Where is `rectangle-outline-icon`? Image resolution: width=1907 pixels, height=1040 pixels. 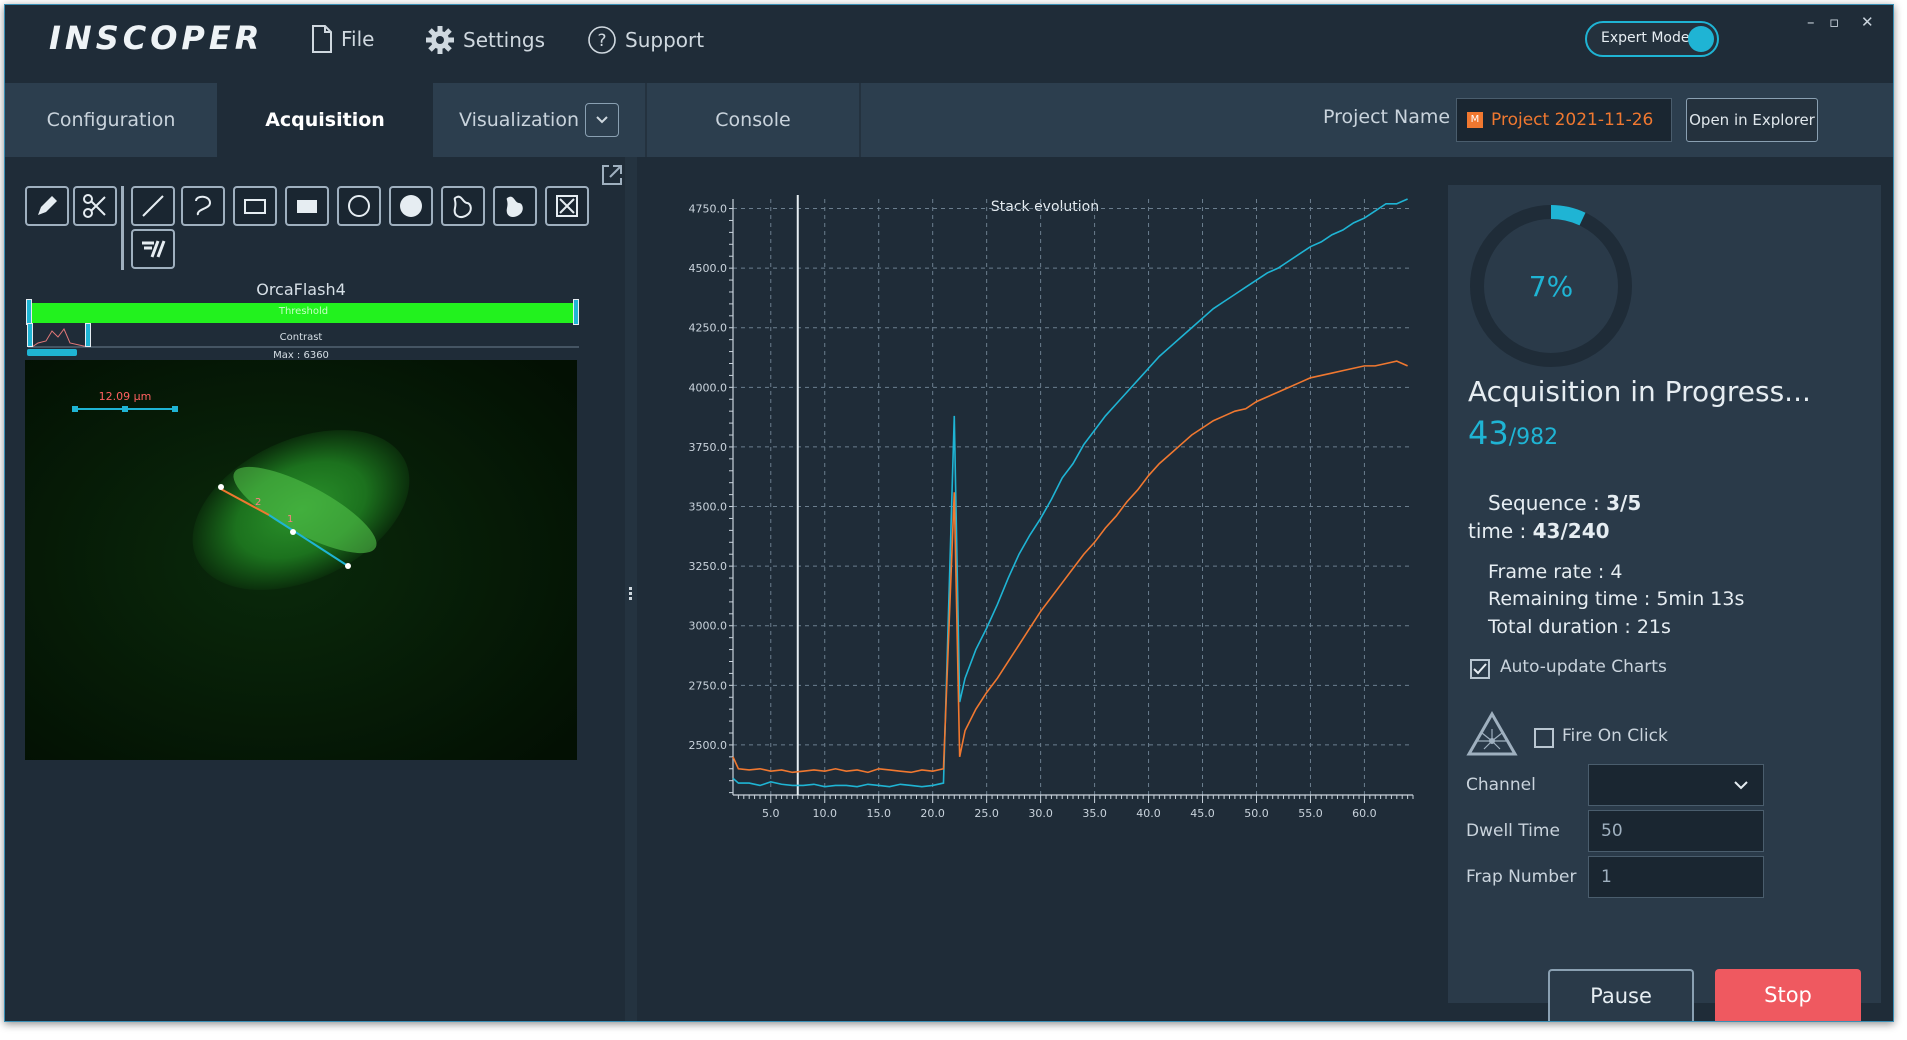
rectangle-outline-icon is located at coordinates (255, 206).